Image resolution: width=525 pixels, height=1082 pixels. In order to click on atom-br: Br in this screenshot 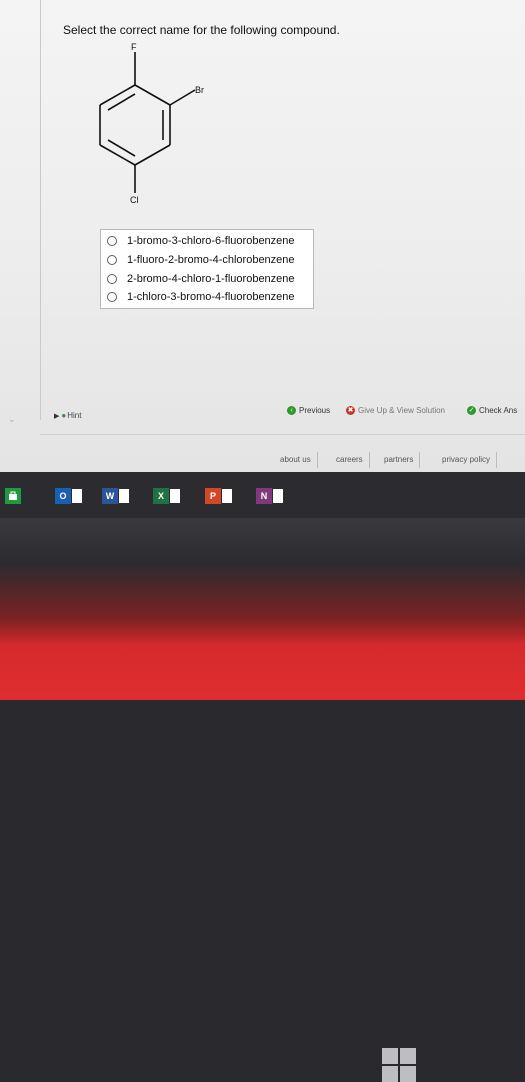, I will do `click(199, 90)`.